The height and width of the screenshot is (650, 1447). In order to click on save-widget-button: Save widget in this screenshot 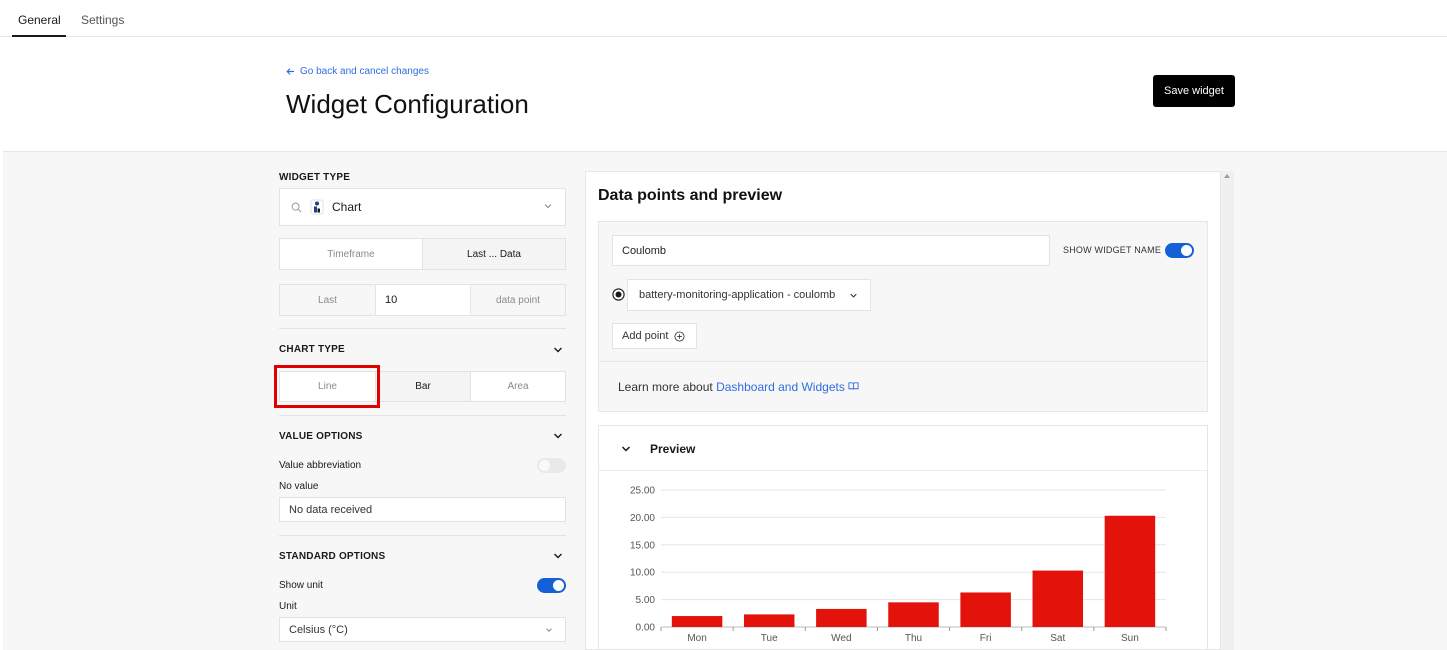, I will do `click(1194, 91)`.